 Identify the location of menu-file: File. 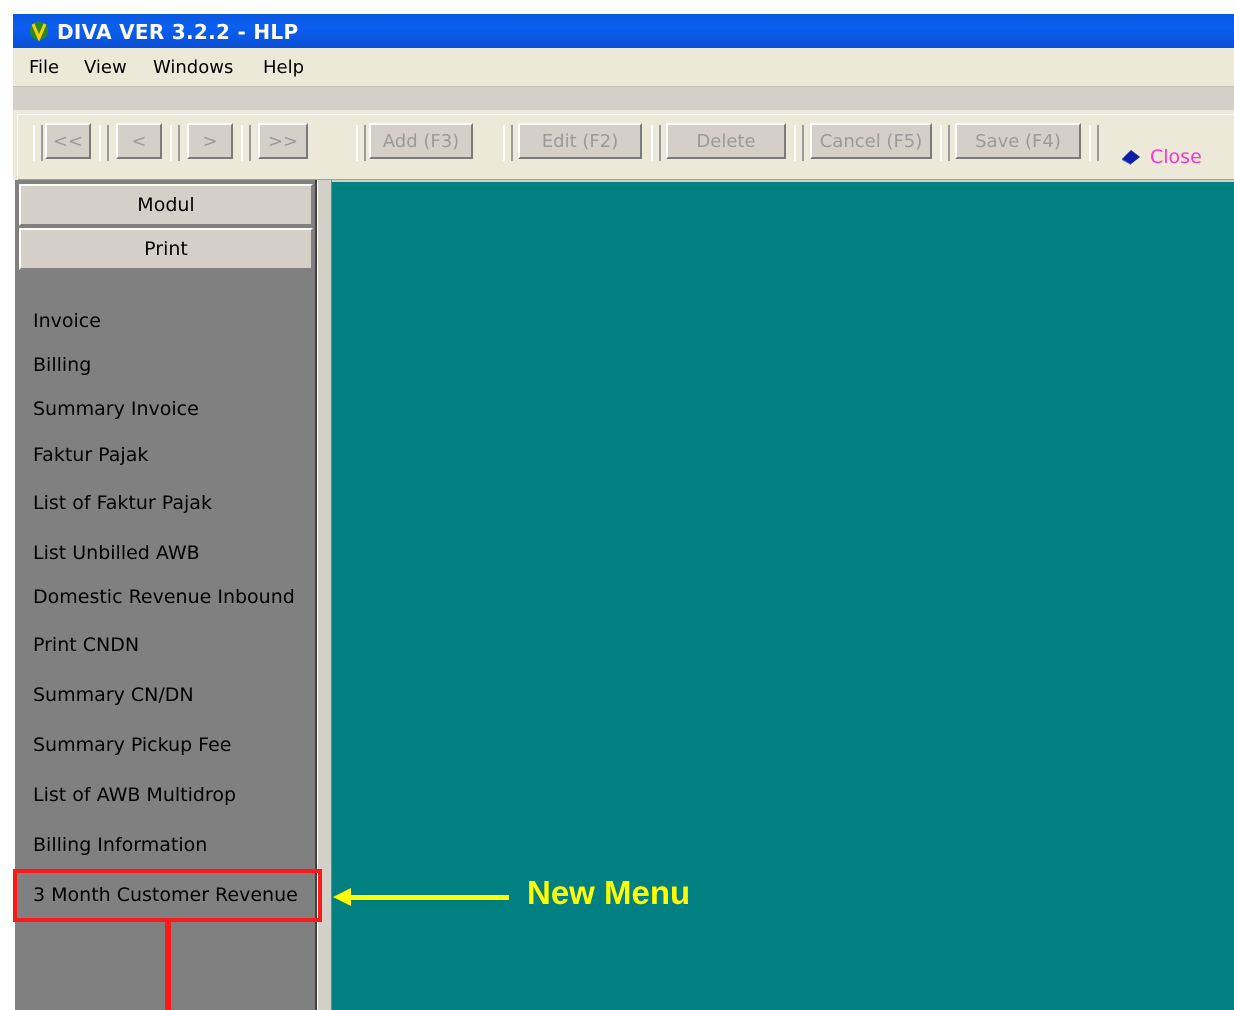
(44, 67).